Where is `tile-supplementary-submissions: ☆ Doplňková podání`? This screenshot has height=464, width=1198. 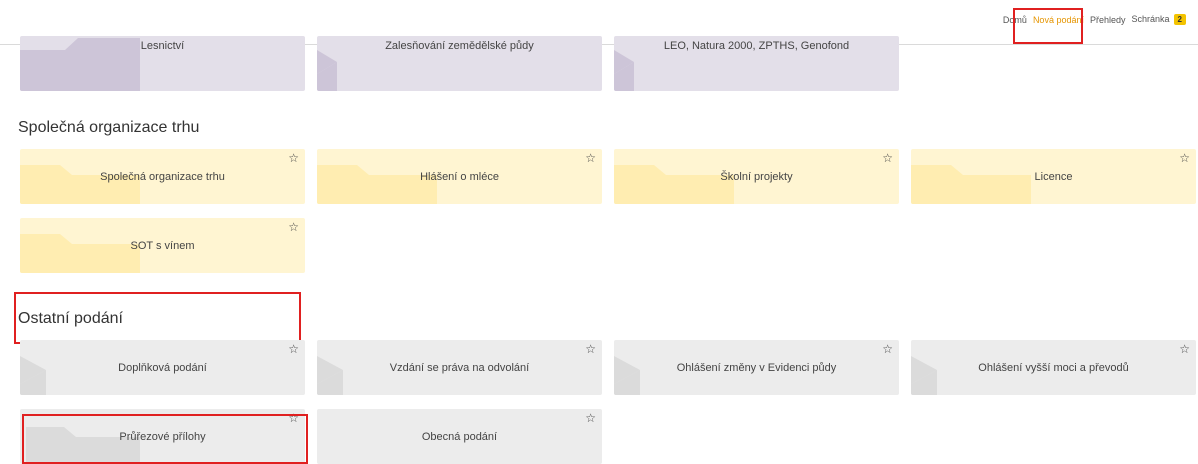
tile-supplementary-submissions: ☆ Doplňková podání is located at coordinates (162, 367).